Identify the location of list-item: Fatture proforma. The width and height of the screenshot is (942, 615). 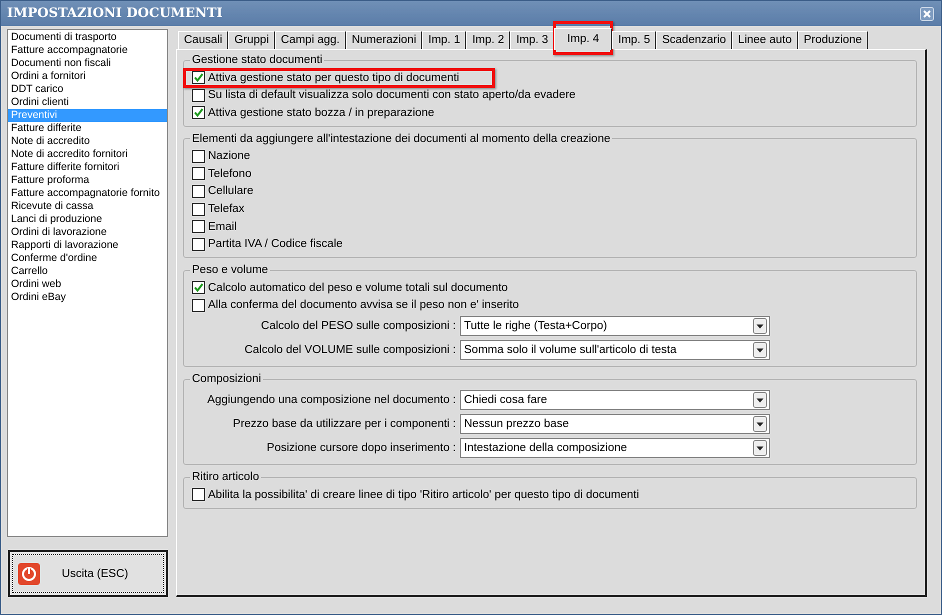
(87, 180).